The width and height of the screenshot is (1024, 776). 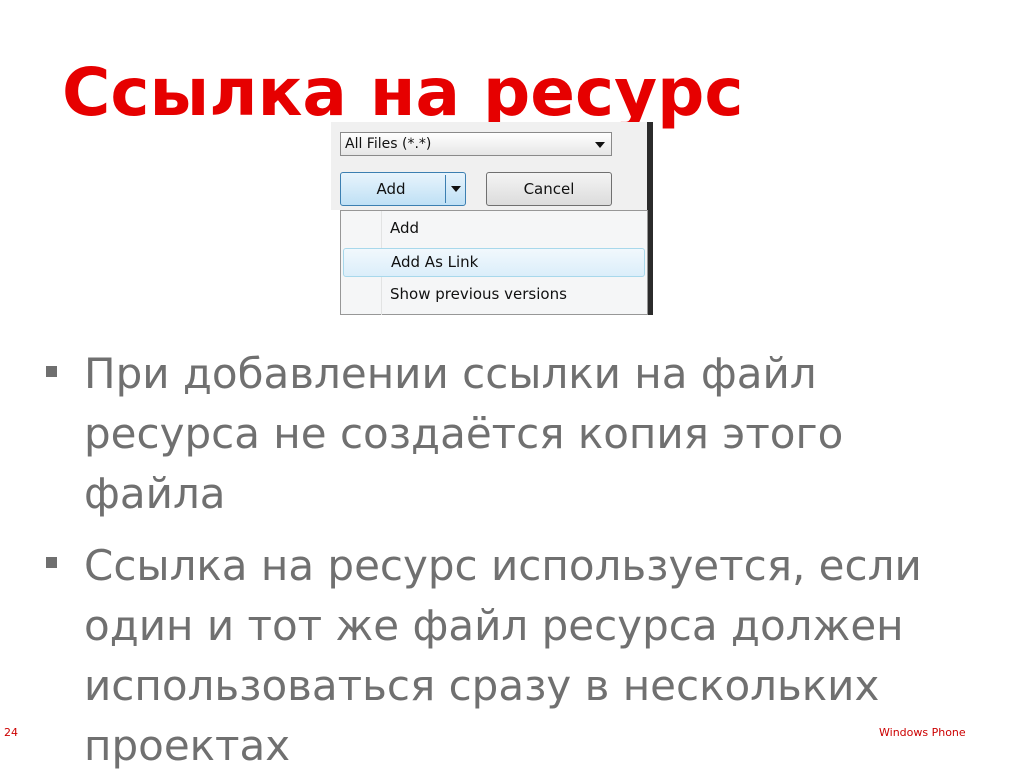 What do you see at coordinates (391, 189) in the screenshot?
I see `add-button-label: Add` at bounding box center [391, 189].